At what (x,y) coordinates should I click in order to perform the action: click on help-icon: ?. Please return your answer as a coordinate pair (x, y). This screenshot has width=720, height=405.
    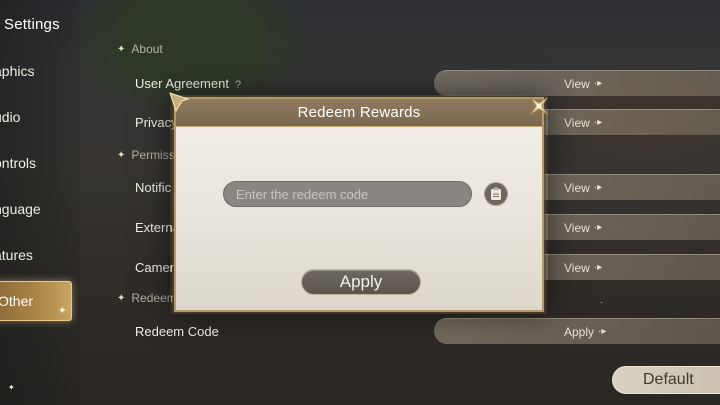
    Looking at the image, I should click on (238, 85).